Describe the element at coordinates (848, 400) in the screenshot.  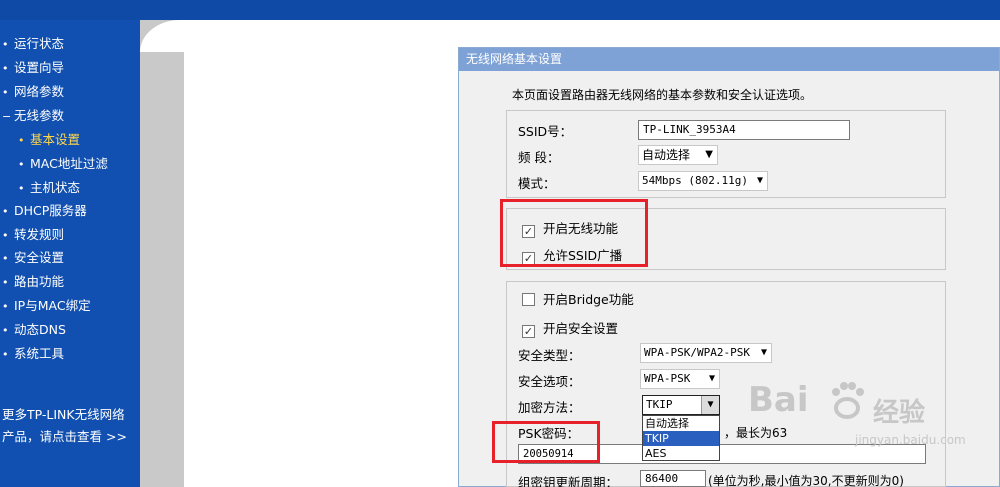
I see `baidu-paw-icon` at that location.